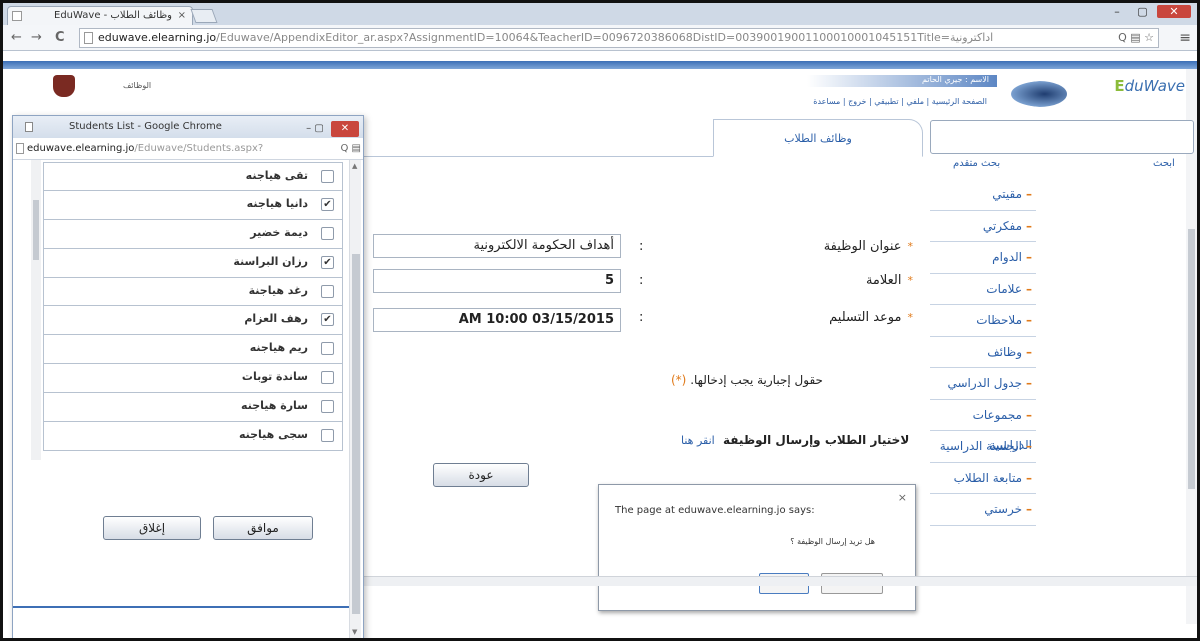 This screenshot has height=641, width=1200. Describe the element at coordinates (277, 203) in the screenshot. I see `student-name: دانيا هياجنه` at that location.